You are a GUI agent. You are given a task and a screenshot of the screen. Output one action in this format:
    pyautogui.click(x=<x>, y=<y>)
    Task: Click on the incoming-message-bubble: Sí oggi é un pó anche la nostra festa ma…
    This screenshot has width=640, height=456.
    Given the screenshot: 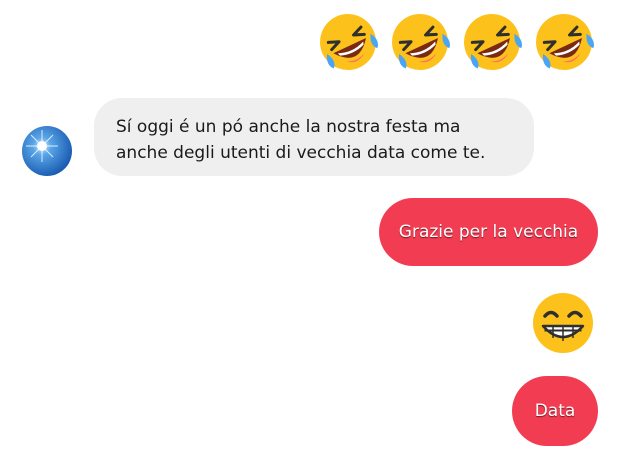 What is the action you would take?
    pyautogui.click(x=314, y=137)
    